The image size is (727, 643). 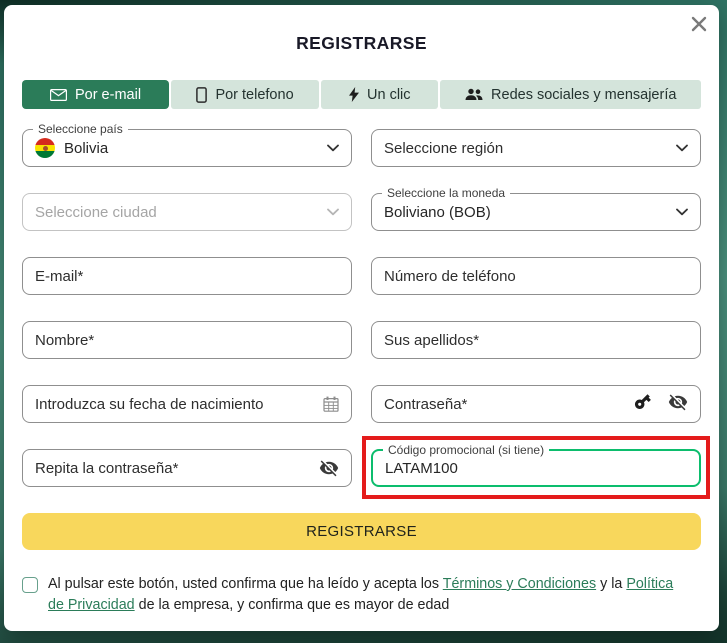 I want to click on tab-por-telefono: Por telefono, so click(x=245, y=94).